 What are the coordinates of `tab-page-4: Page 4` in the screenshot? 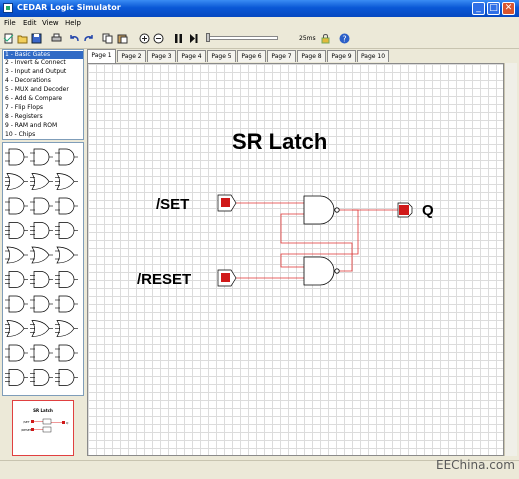 It's located at (191, 56).